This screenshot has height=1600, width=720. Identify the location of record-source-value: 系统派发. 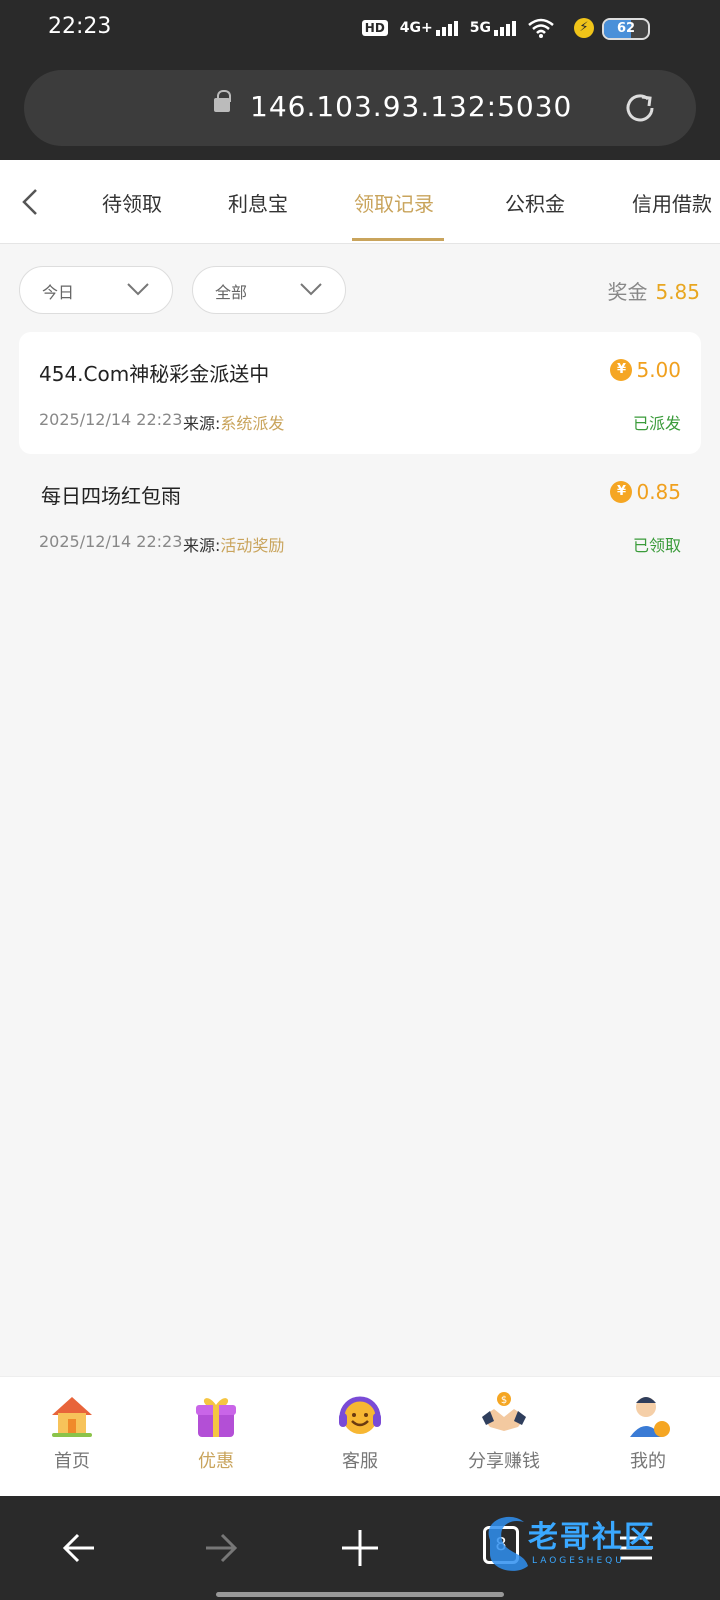
(252, 423).